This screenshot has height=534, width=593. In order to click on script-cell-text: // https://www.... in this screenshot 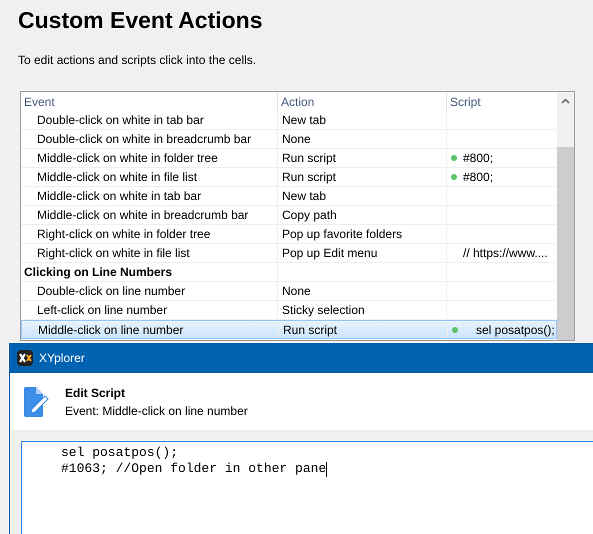, I will do `click(505, 253)`.